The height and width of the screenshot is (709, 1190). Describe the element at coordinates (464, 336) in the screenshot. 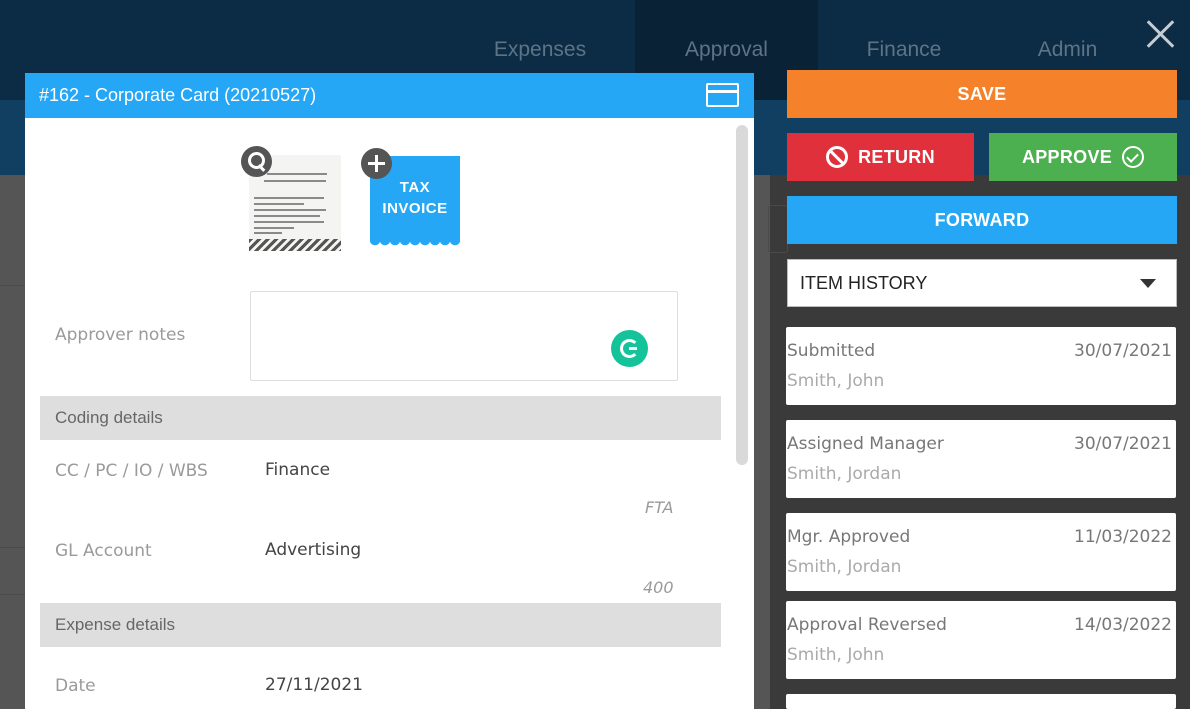

I see `approver-notes-input` at that location.